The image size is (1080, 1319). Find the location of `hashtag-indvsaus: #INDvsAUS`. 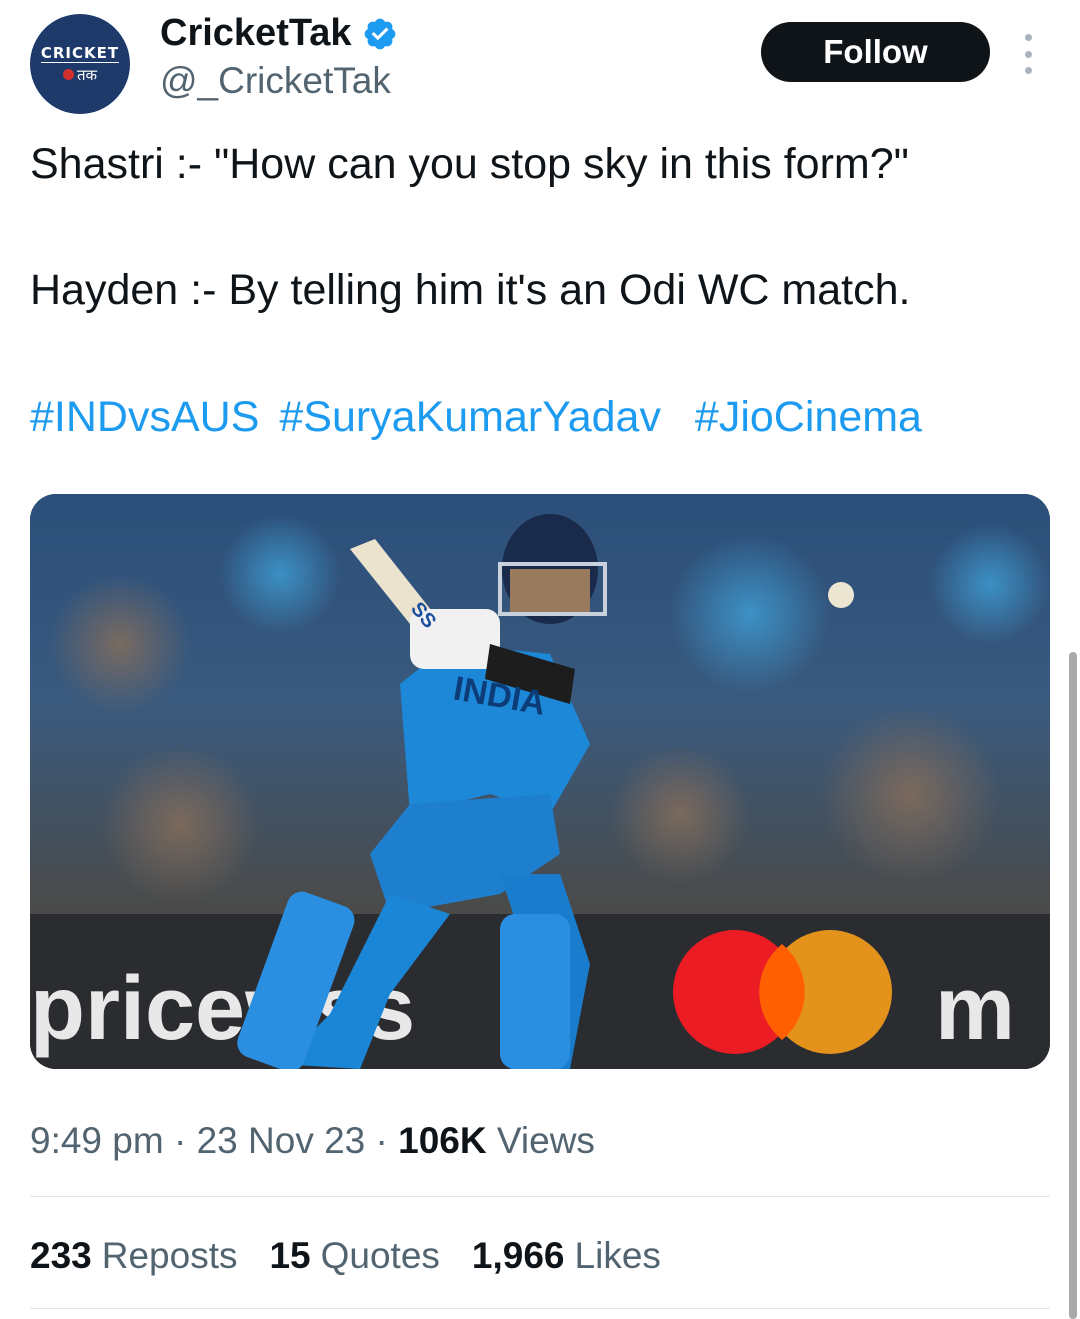

hashtag-indvsaus: #INDvsAUS is located at coordinates (144, 417).